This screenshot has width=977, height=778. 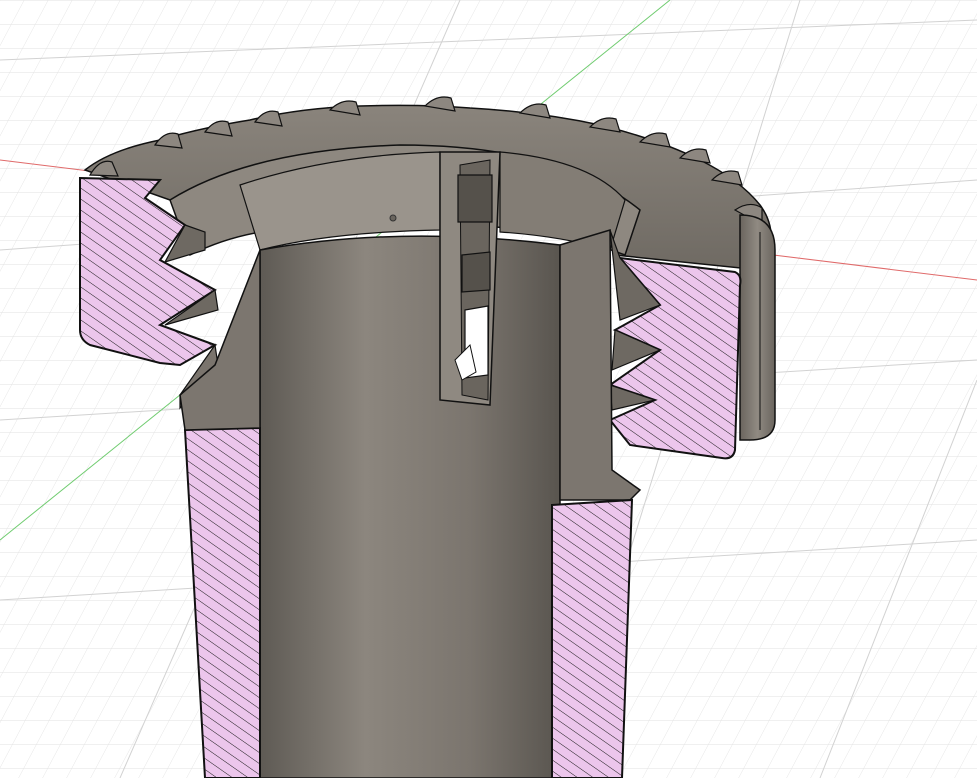 I want to click on slot-cut, so click(x=470, y=278).